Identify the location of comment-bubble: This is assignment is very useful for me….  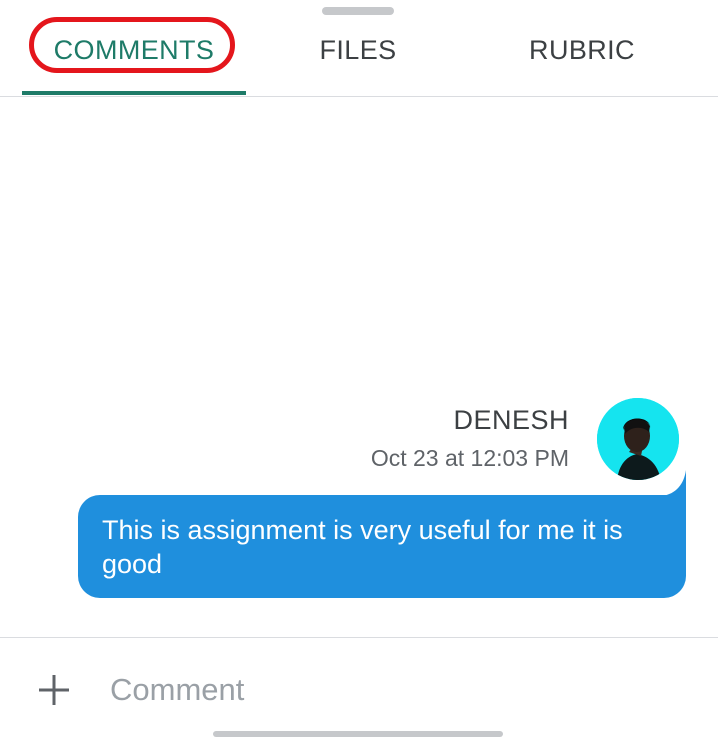
(382, 546).